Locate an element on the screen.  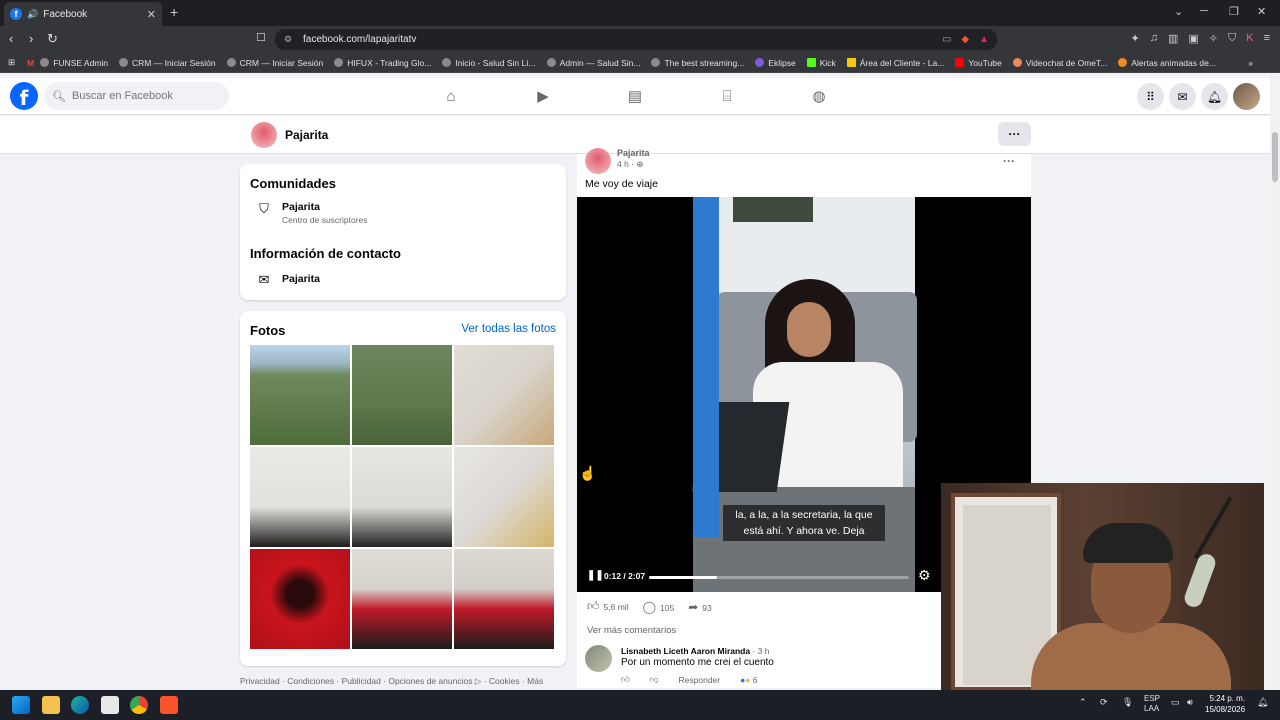
community-item: ⛉ Pajarita Centro de suscriptores is located at coordinates (311, 213).